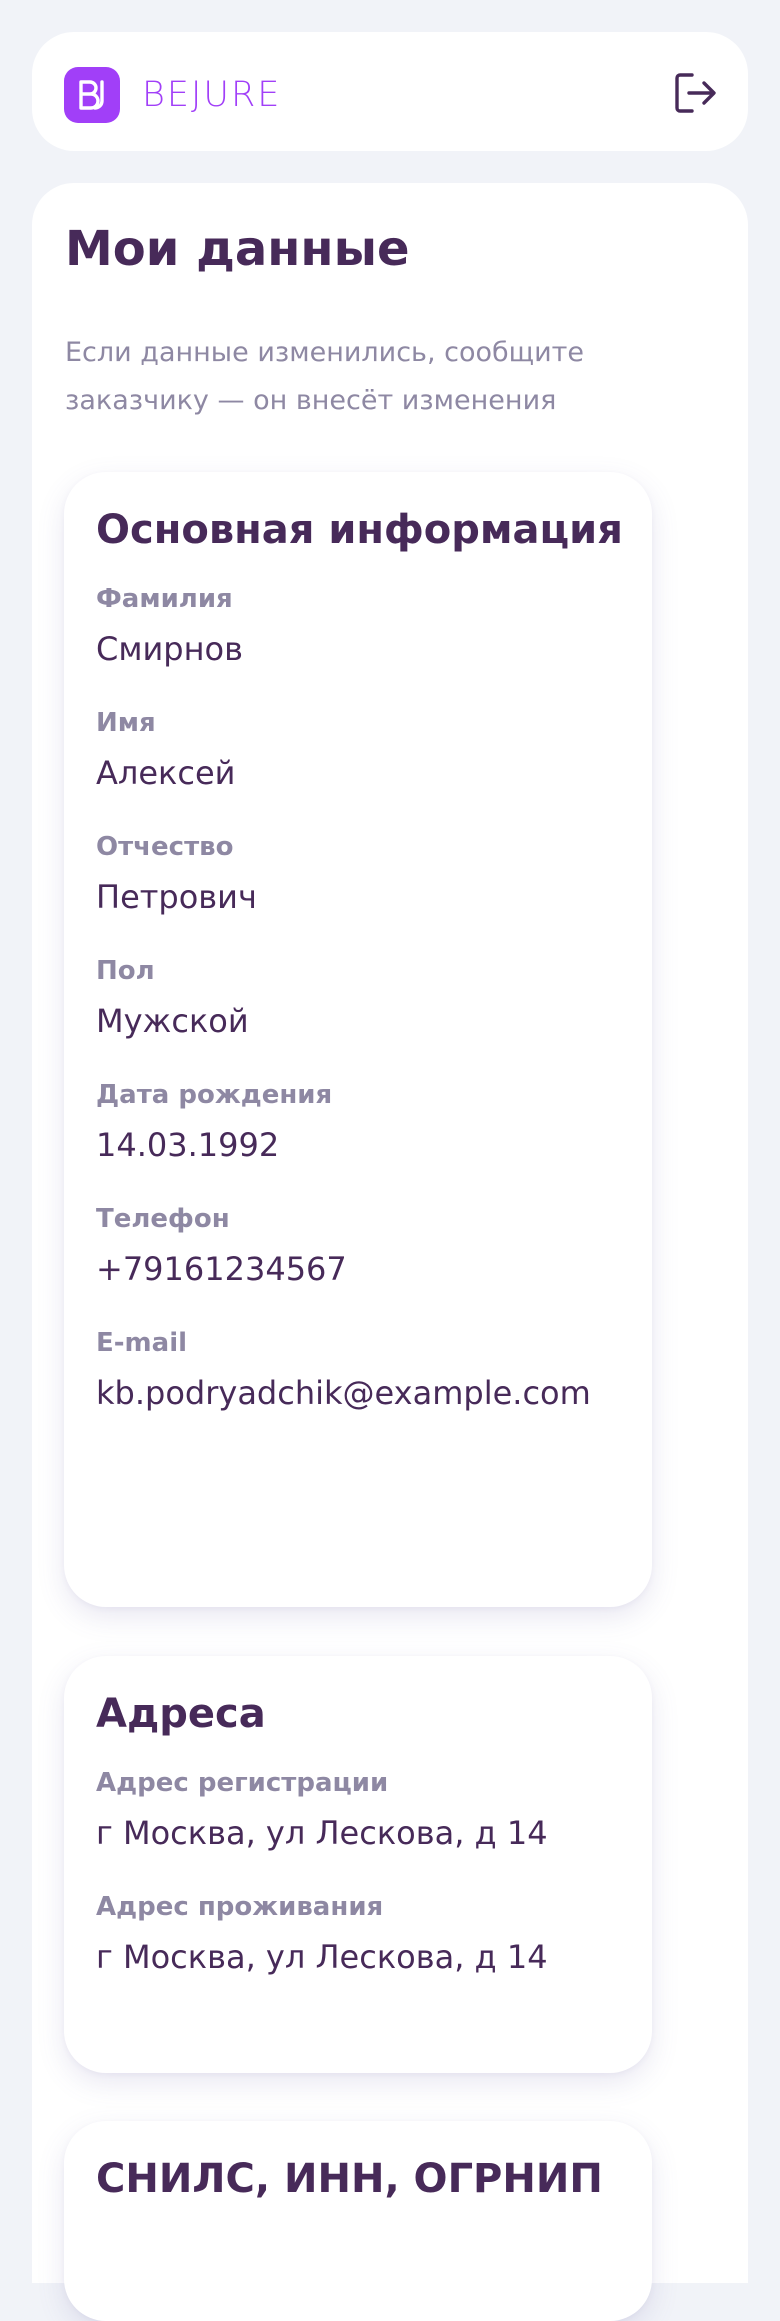  Describe the element at coordinates (374, 626) in the screenshot. I see `field-last-name: Фамилия Смирнов` at that location.